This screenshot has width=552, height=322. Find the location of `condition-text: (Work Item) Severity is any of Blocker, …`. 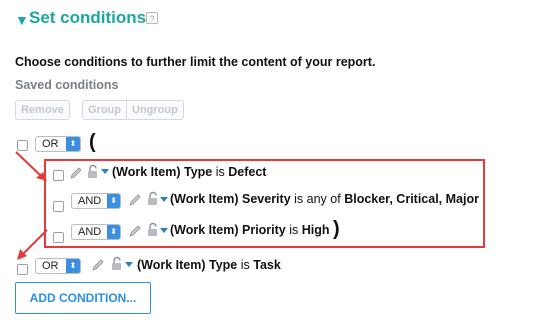

condition-text: (Work Item) Severity is any of Blocker, … is located at coordinates (324, 199).